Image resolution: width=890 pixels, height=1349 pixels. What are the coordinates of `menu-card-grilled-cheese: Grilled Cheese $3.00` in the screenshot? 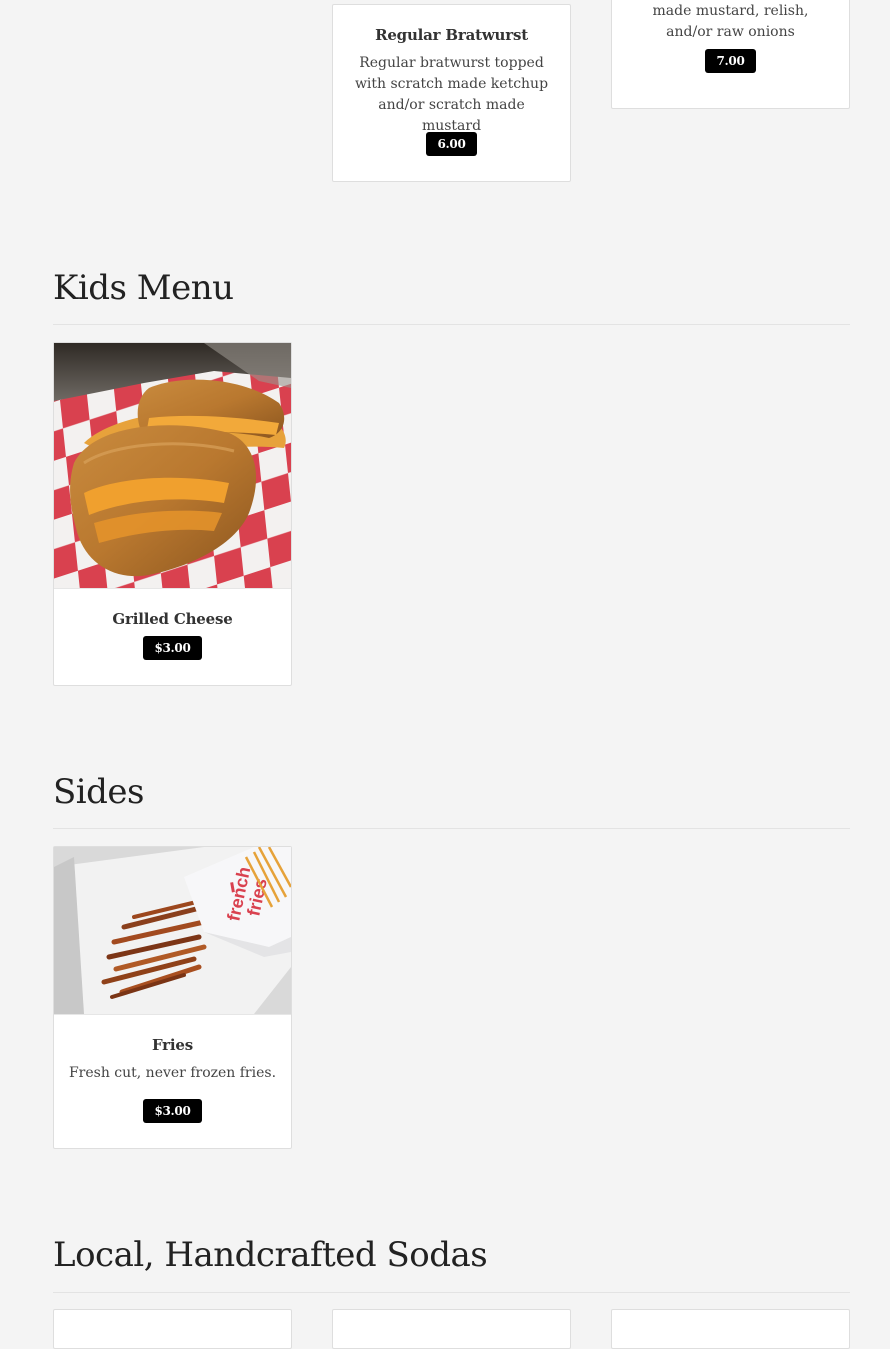 It's located at (172, 514).